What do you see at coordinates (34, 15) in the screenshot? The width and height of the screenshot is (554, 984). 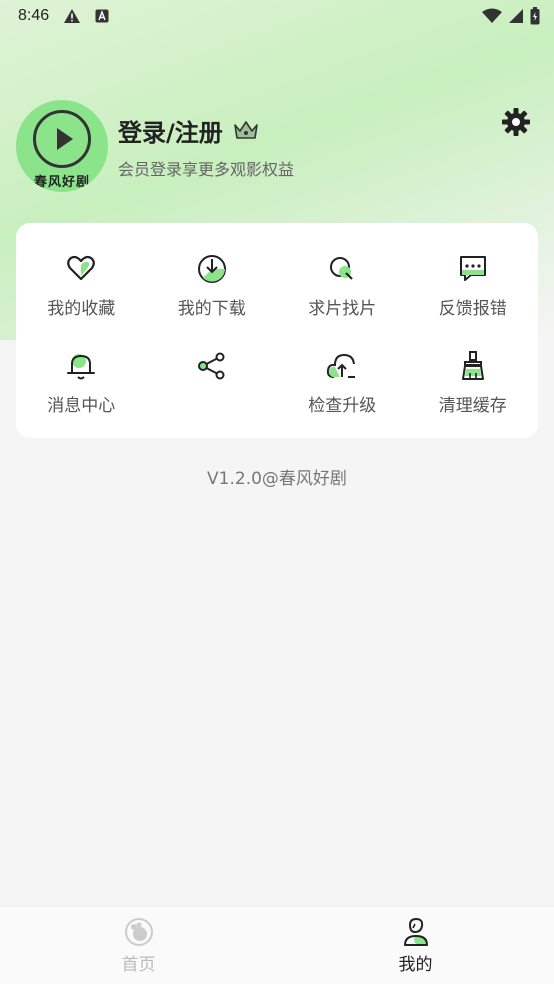 I see `status-time: 8:46` at bounding box center [34, 15].